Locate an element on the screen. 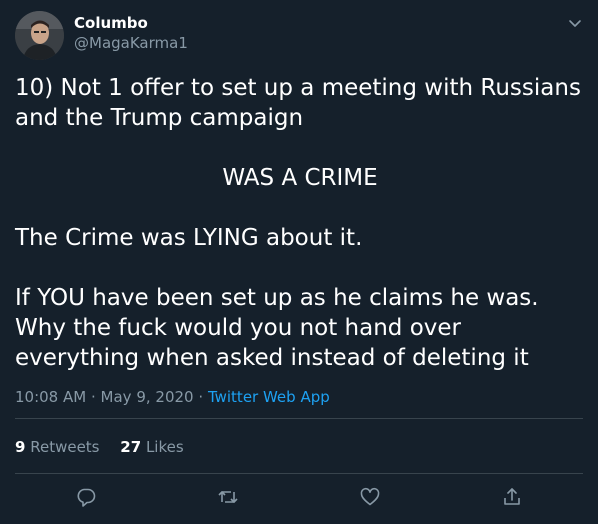 The width and height of the screenshot is (598, 524). share-button is located at coordinates (512, 497).